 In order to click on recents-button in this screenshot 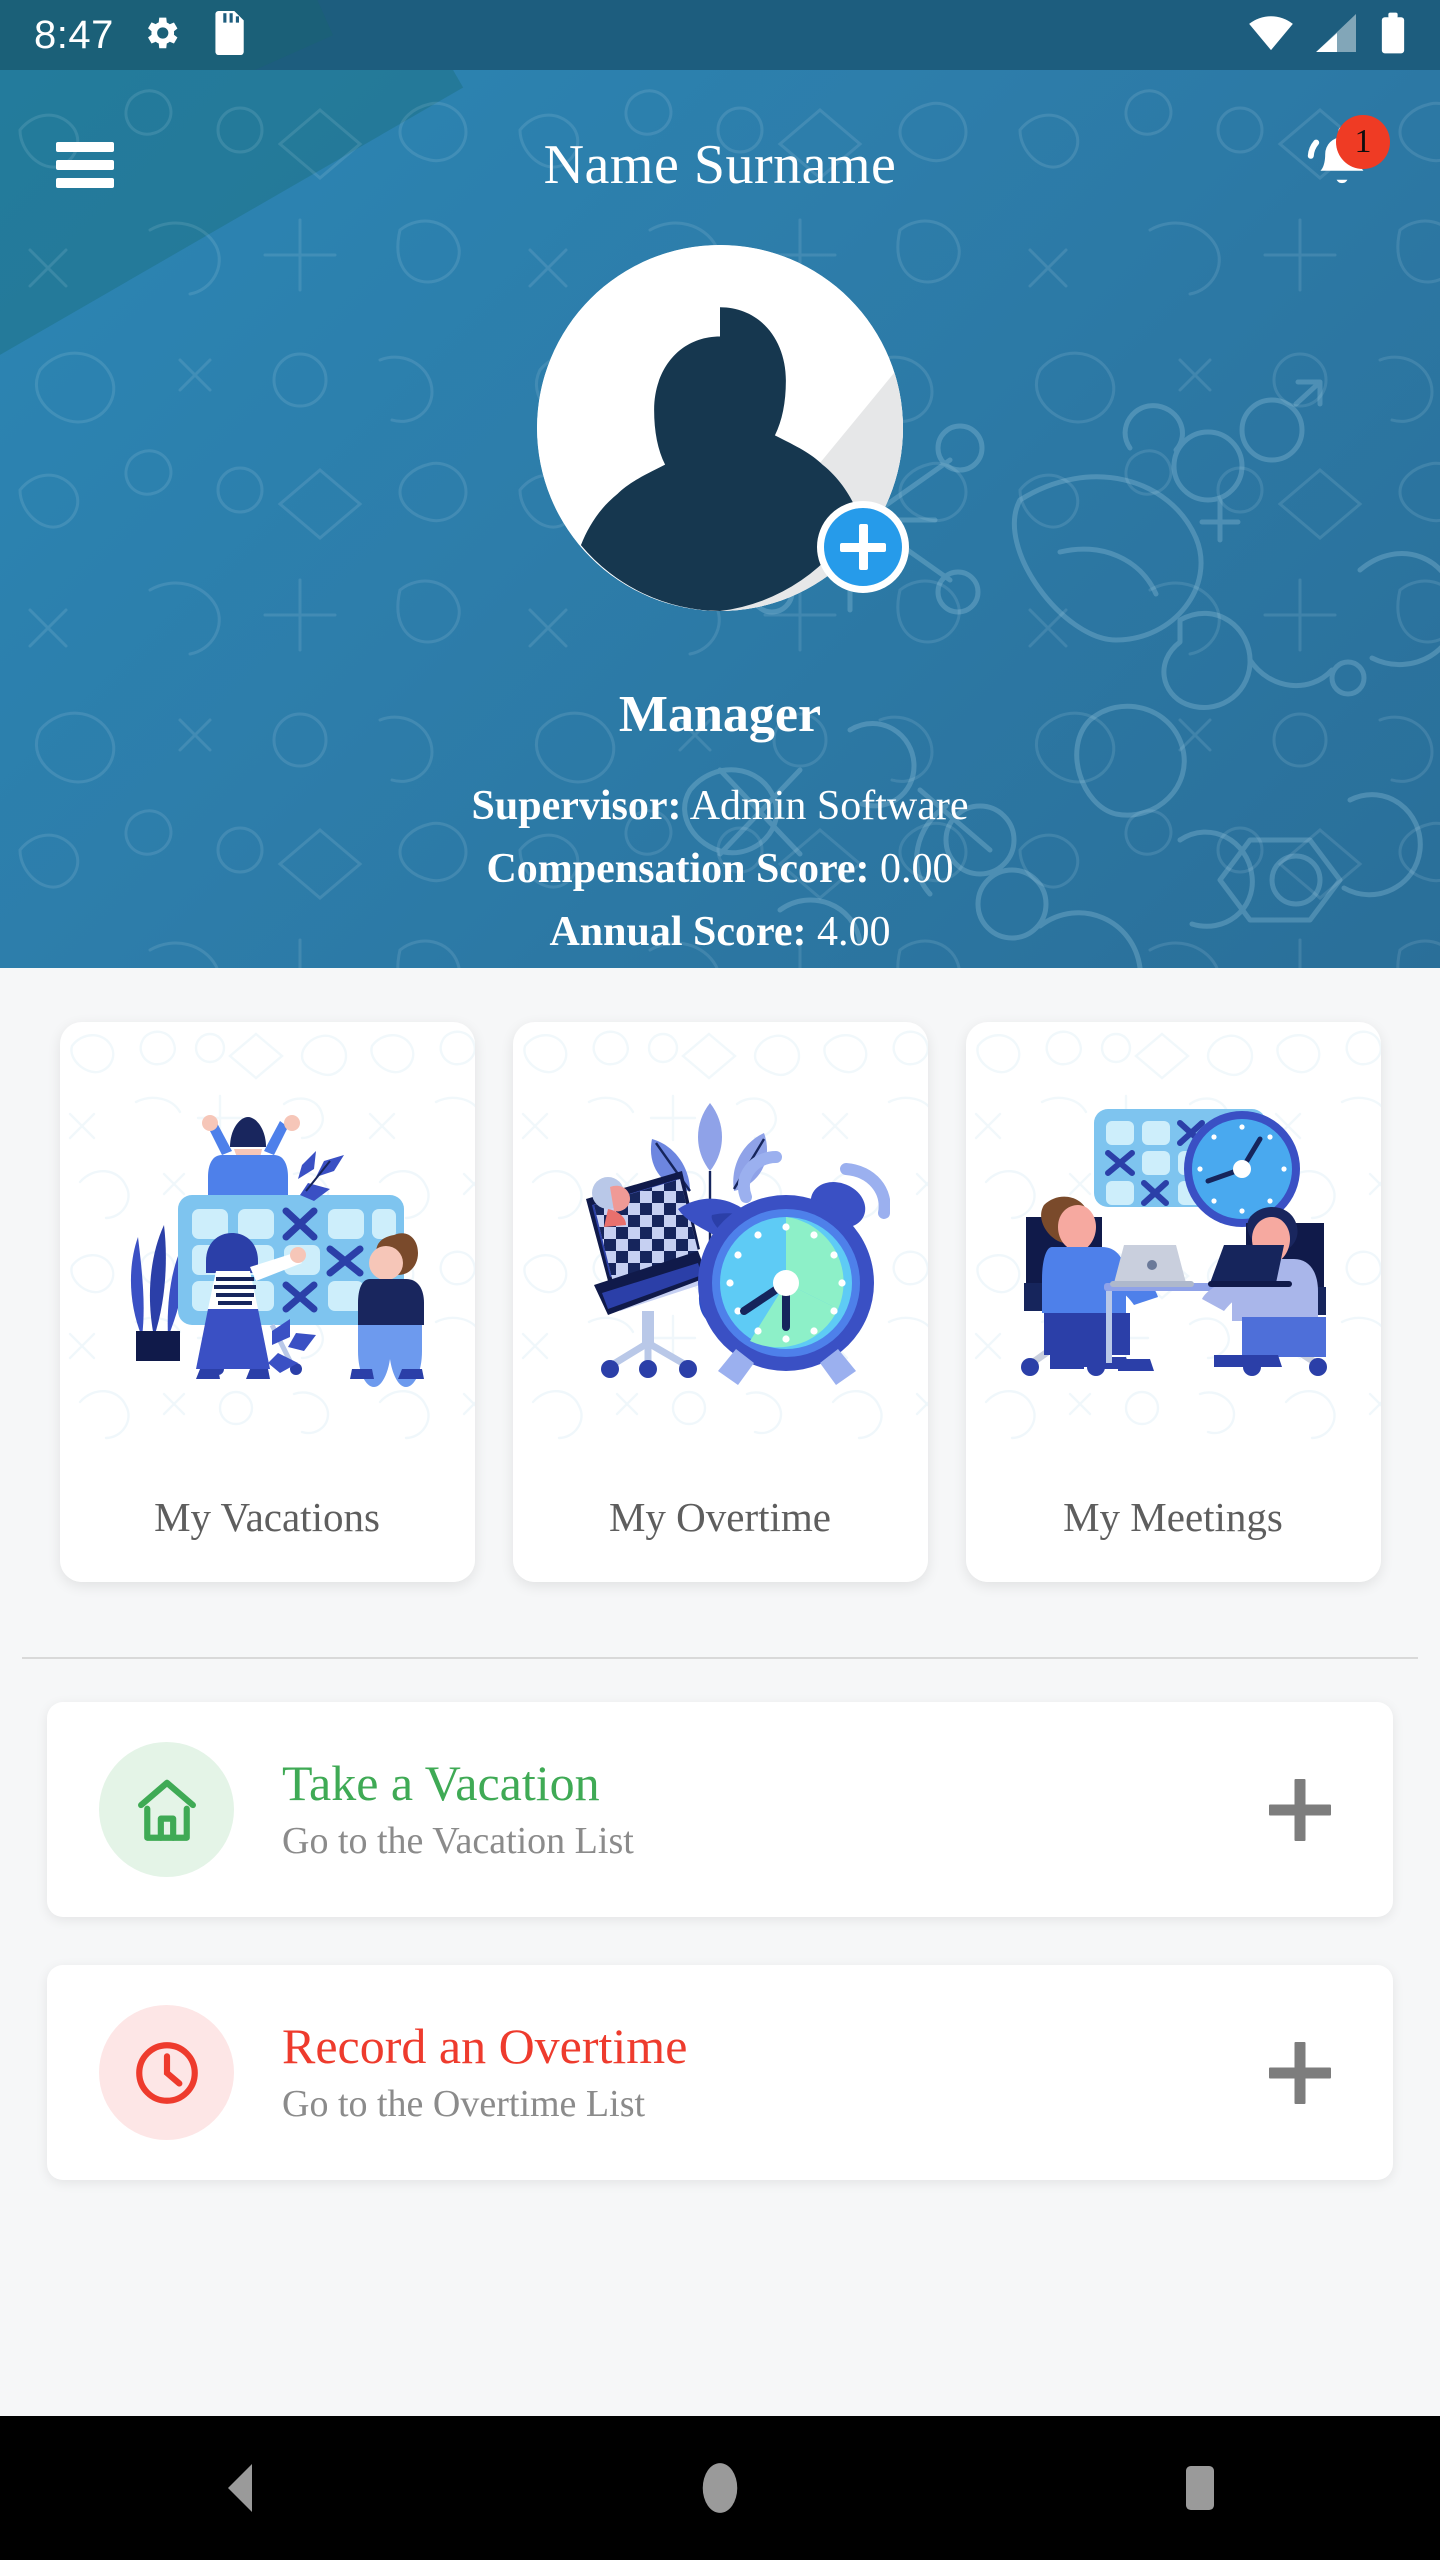, I will do `click(1200, 2488)`.